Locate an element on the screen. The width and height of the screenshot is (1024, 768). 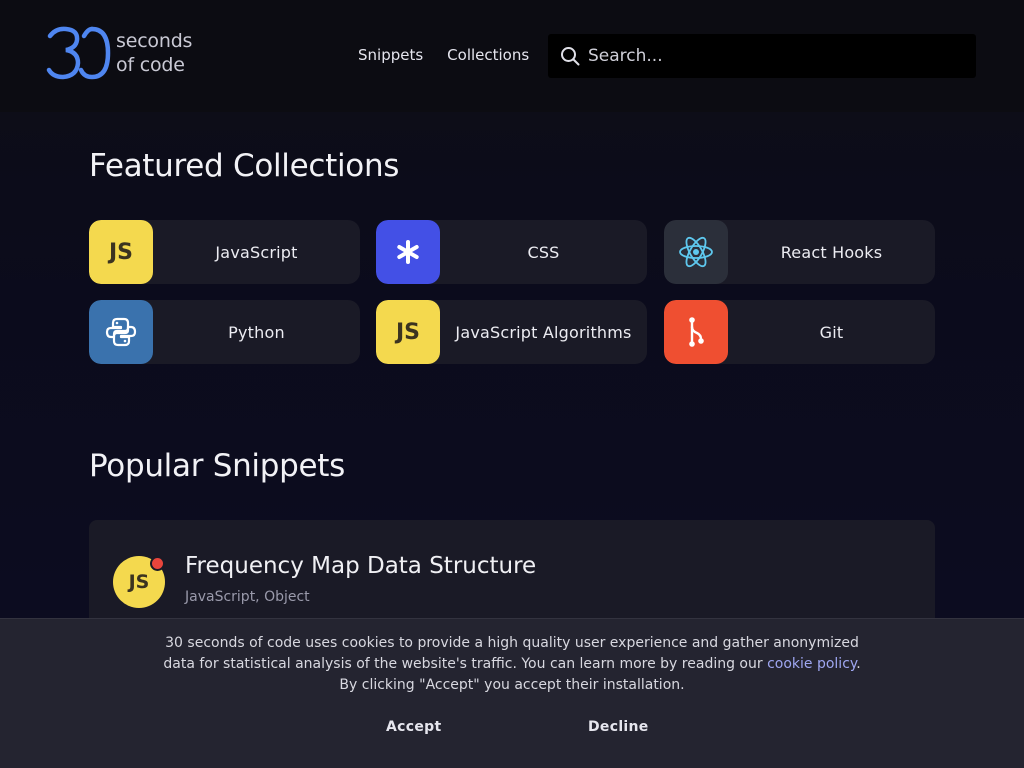
search-bar is located at coordinates (762, 56).